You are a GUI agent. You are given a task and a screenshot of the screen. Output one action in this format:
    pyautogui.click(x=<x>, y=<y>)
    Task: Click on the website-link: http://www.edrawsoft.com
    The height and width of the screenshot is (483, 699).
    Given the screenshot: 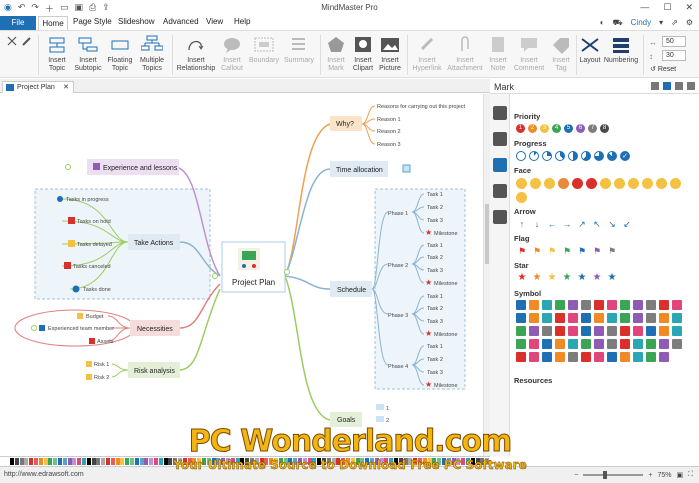 What is the action you would take?
    pyautogui.click(x=44, y=474)
    